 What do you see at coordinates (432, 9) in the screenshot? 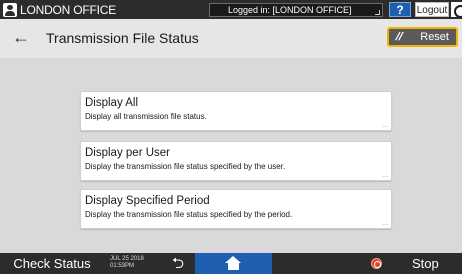
I see `logout-button: Logout` at bounding box center [432, 9].